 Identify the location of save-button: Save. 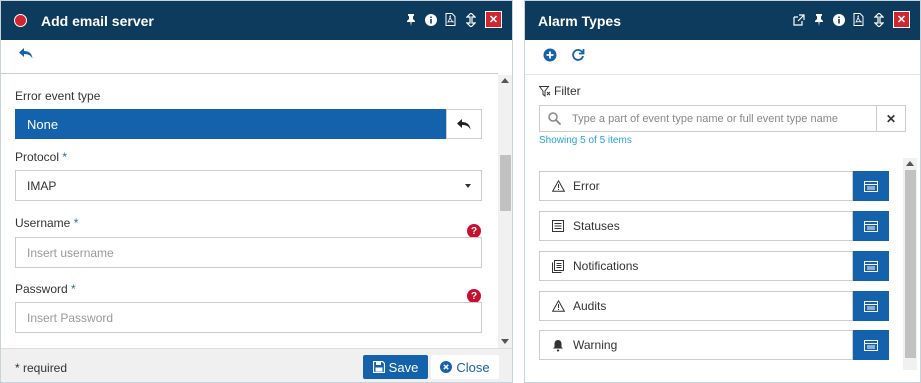
(395, 367).